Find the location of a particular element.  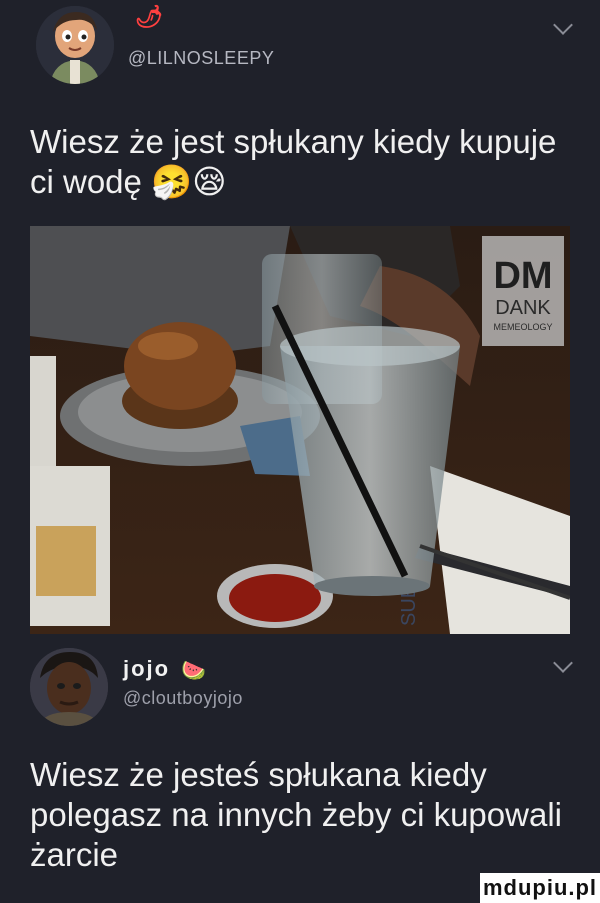

cartoon-avatar-icon is located at coordinates (75, 45).